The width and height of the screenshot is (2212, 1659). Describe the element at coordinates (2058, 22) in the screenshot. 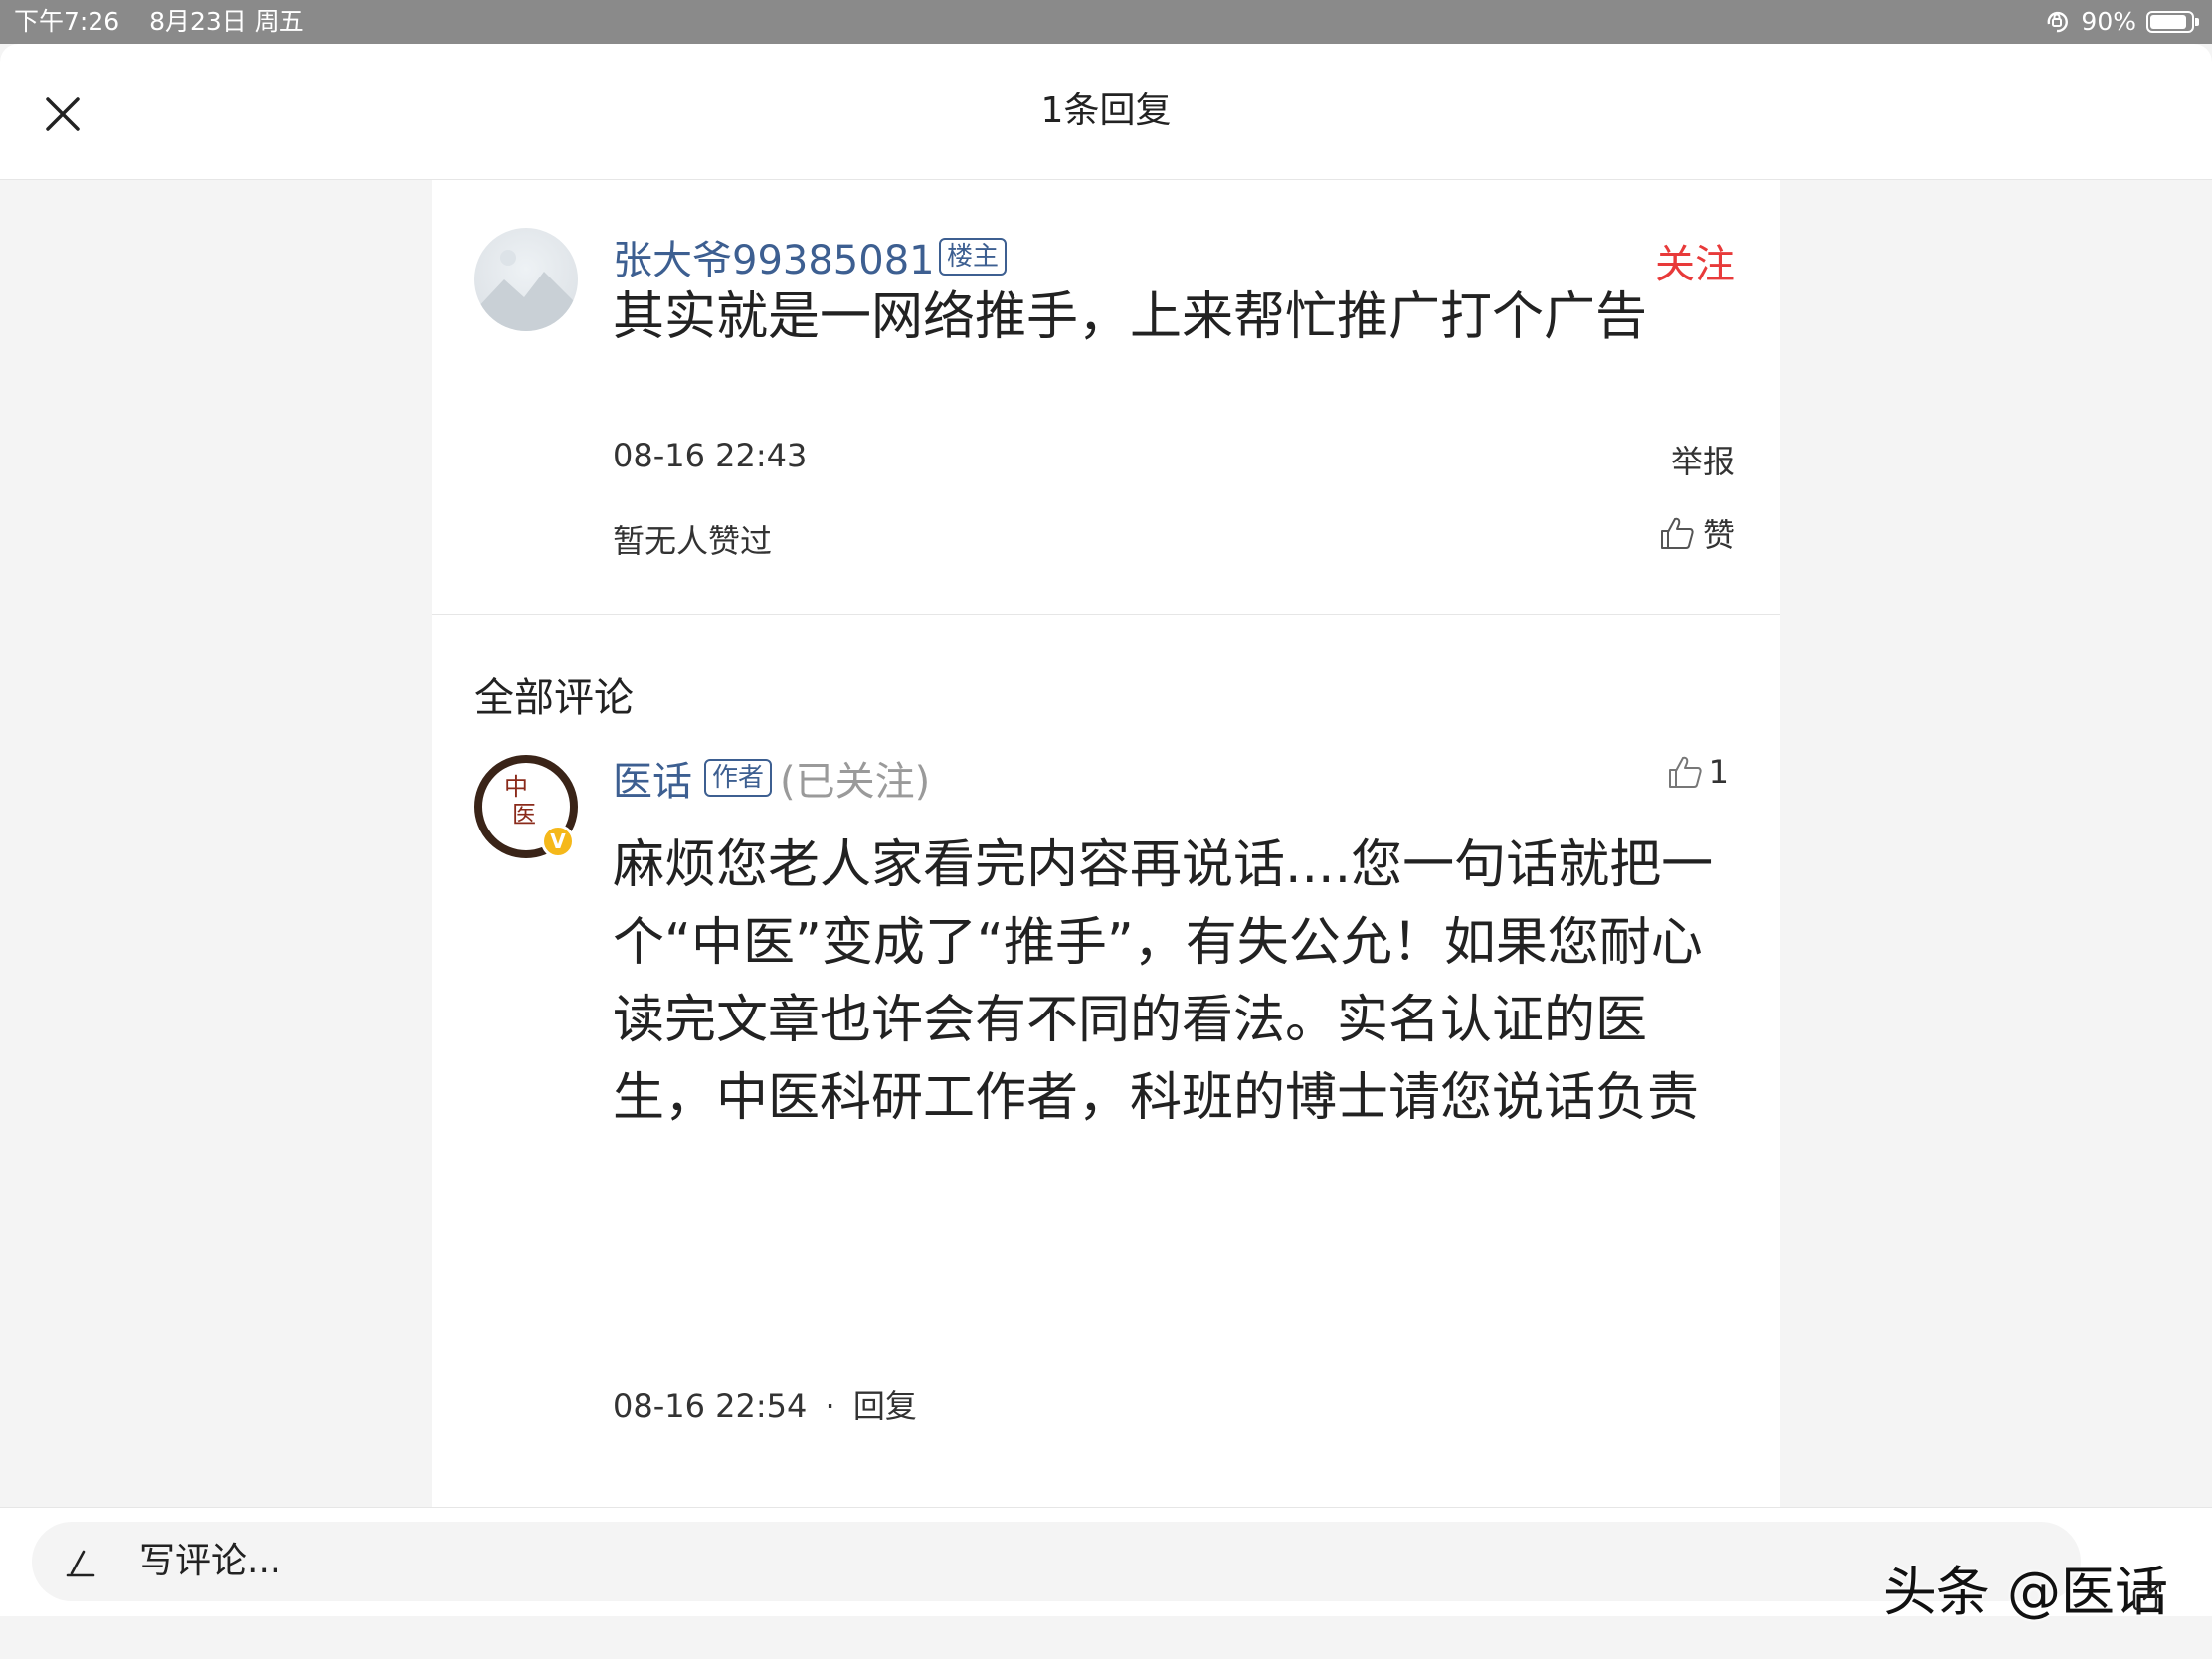

I see `rotation-lock-icon` at that location.